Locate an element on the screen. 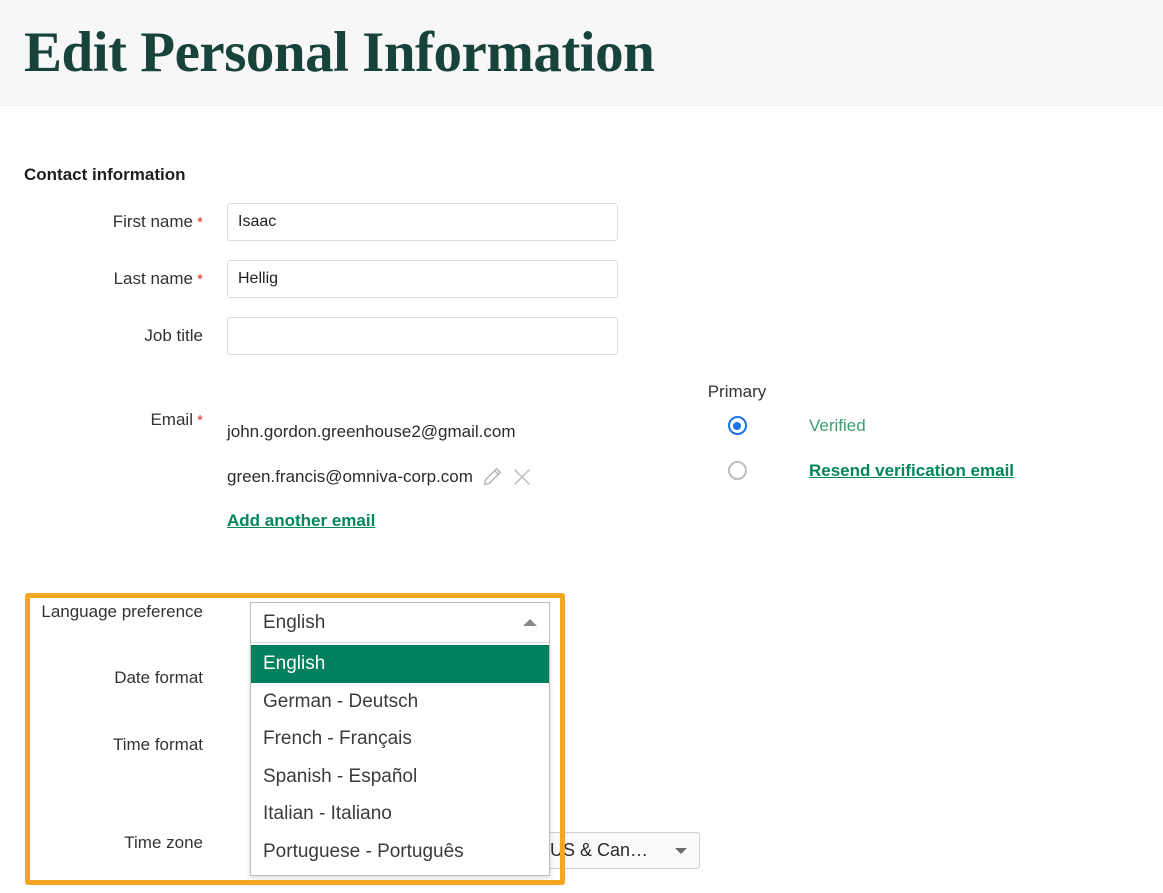 The height and width of the screenshot is (893, 1163). label-last-name-text: Last name is located at coordinates (153, 278).